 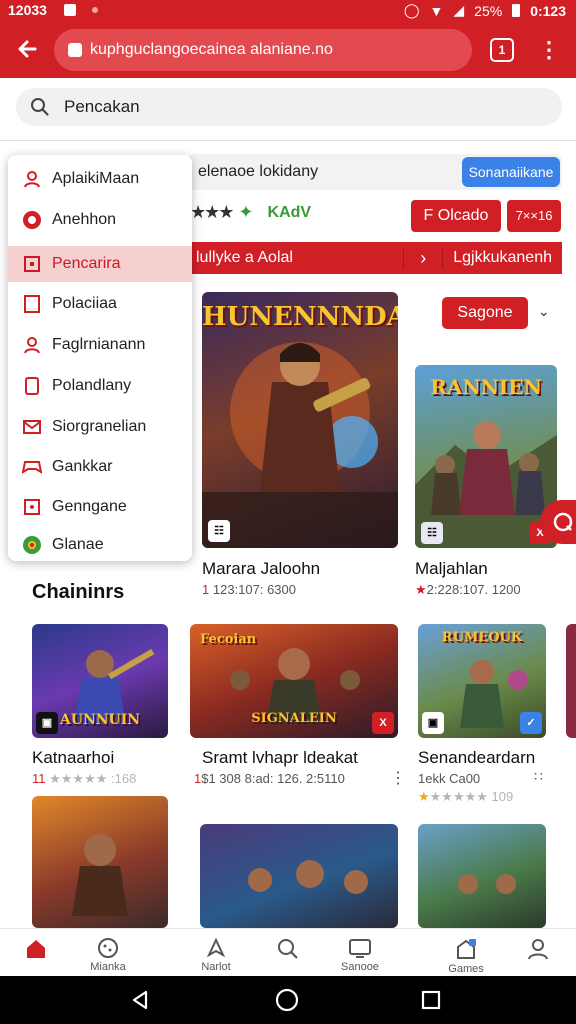 I want to click on menu-item-9: Glanae, so click(x=100, y=545).